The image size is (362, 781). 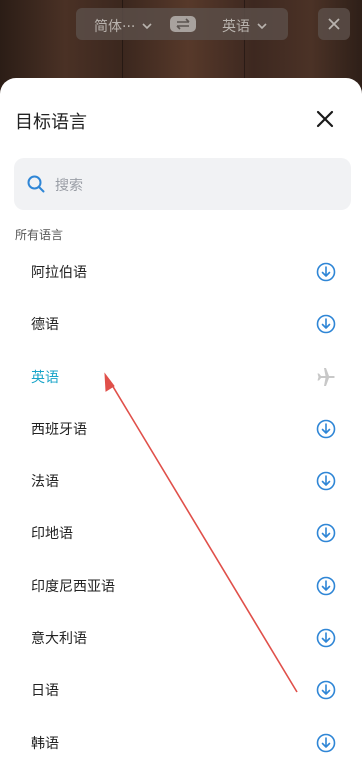 I want to click on language-switch-bar: 简体··· 英语, so click(x=182, y=24).